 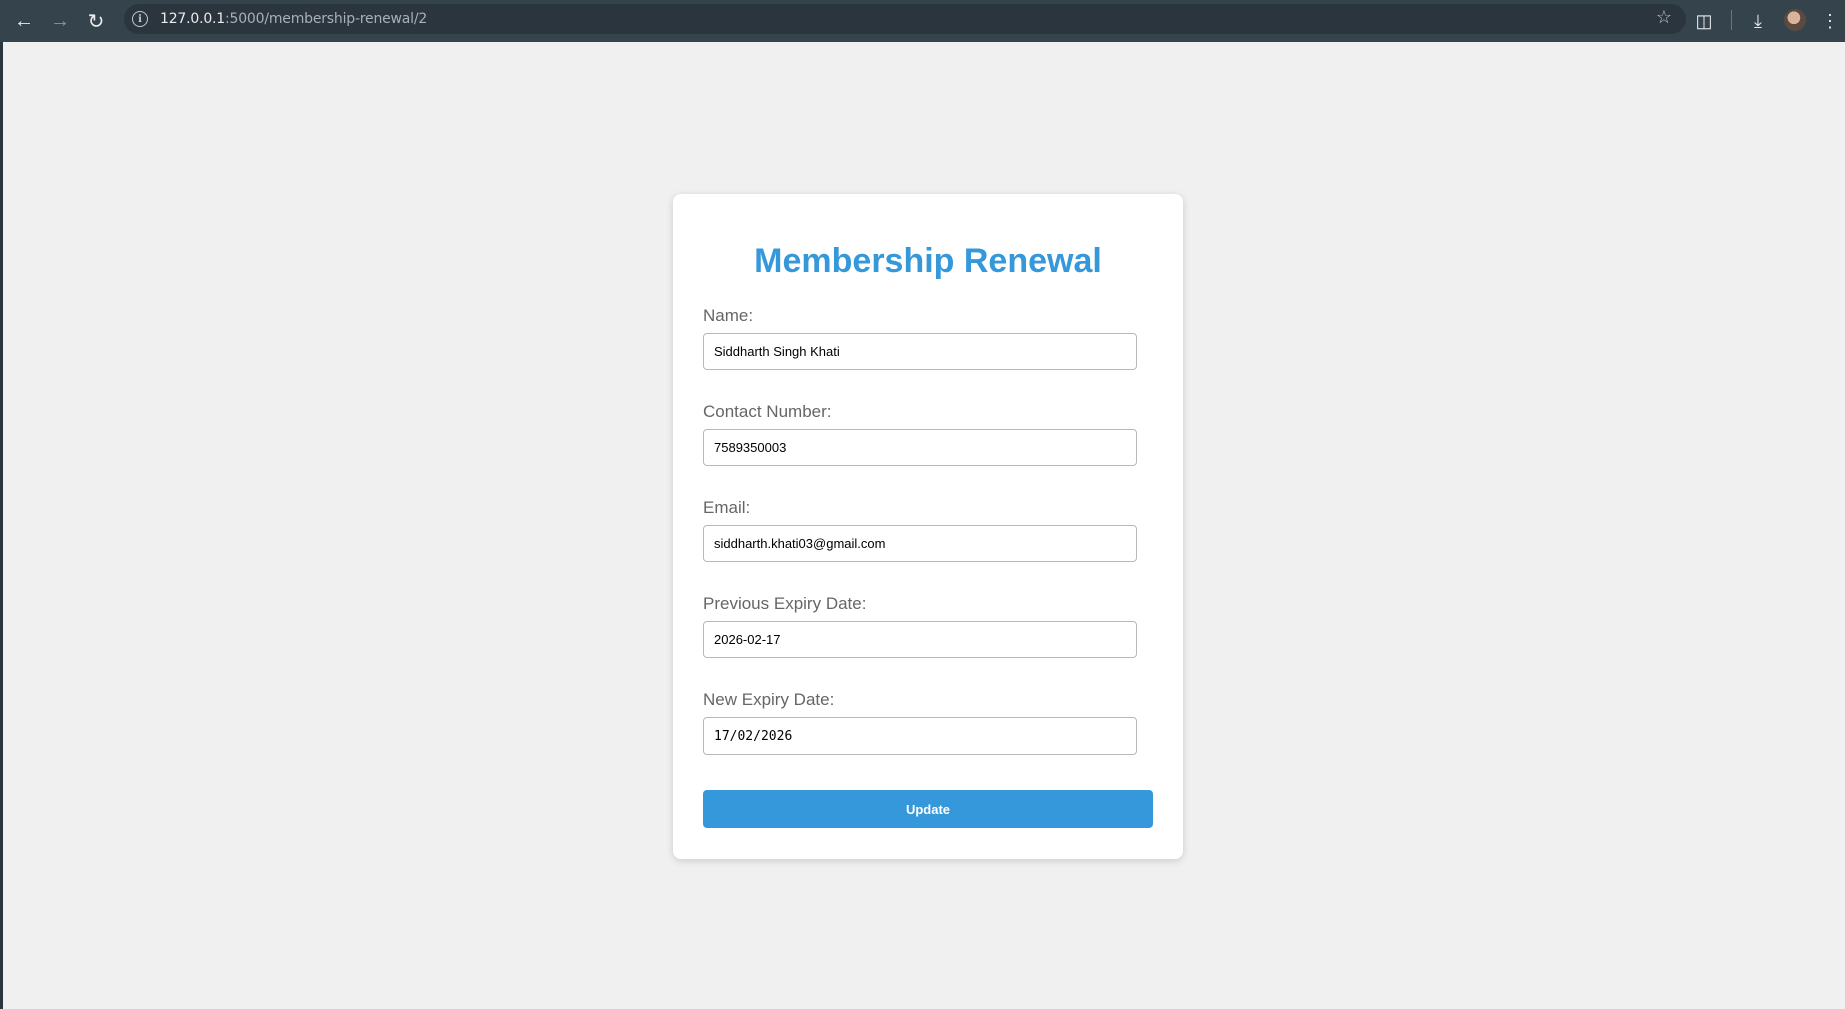 I want to click on profile-avatar, so click(x=1795, y=20).